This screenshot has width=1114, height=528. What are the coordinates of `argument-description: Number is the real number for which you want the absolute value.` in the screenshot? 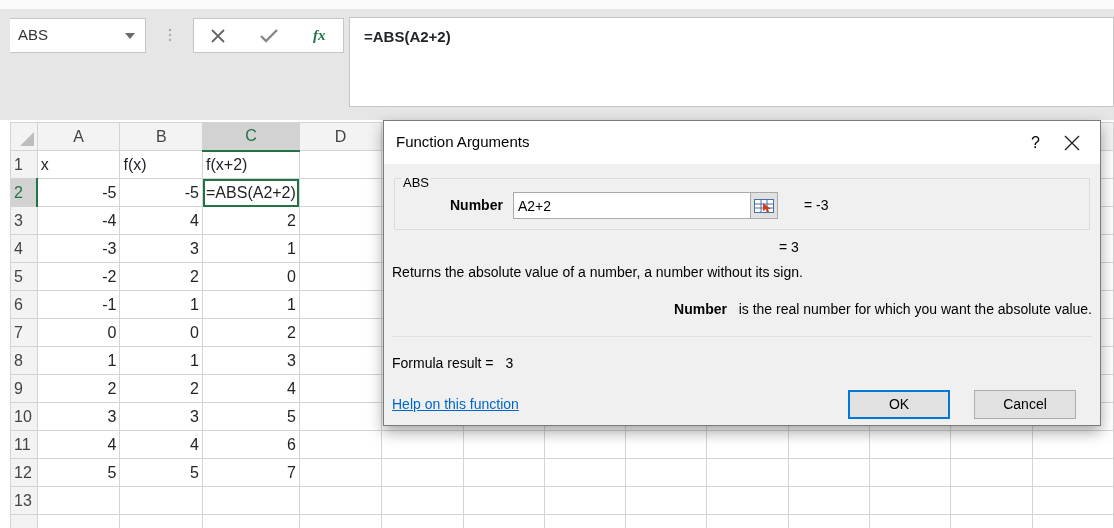 It's located at (883, 309).